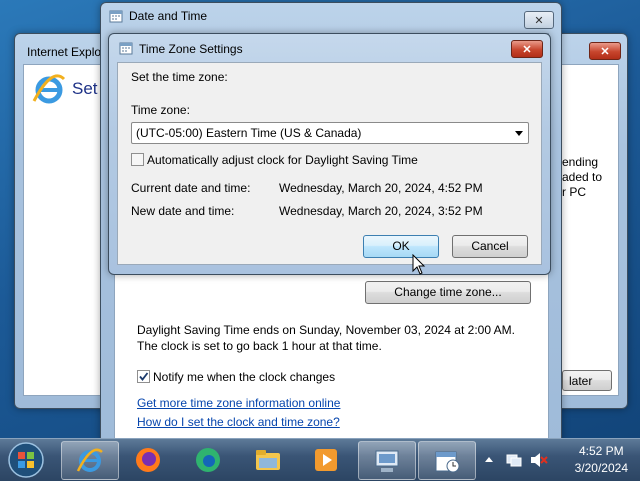 This screenshot has height=481, width=640. I want to click on ie-window-title: Internet Explor, so click(66, 52).